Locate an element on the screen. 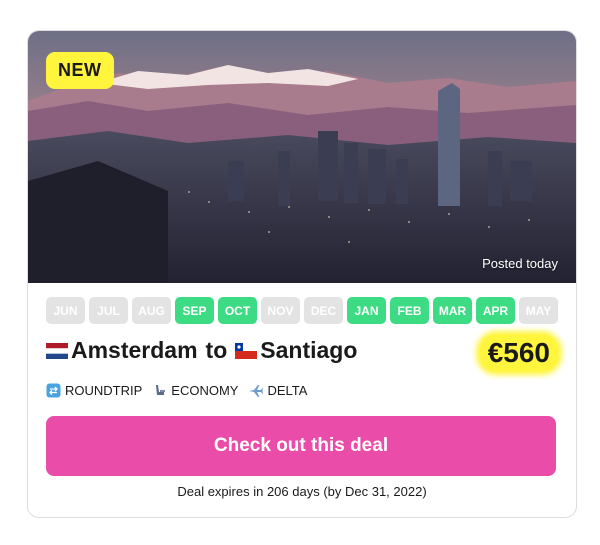 The height and width of the screenshot is (545, 600). travel-months: JUN JUL AUG SEP OCT NOV DEC JAN FEB MAR APR MAY is located at coordinates (302, 310).